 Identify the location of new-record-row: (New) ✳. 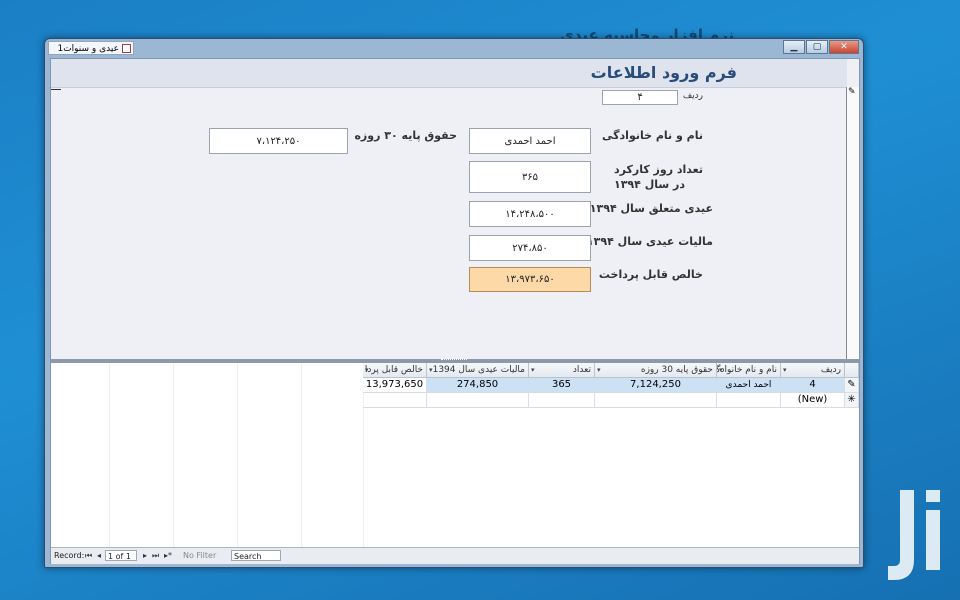
(455, 400).